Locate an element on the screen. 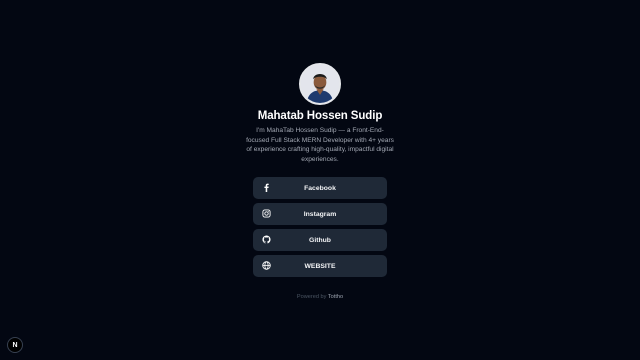  globe-icon is located at coordinates (266, 265).